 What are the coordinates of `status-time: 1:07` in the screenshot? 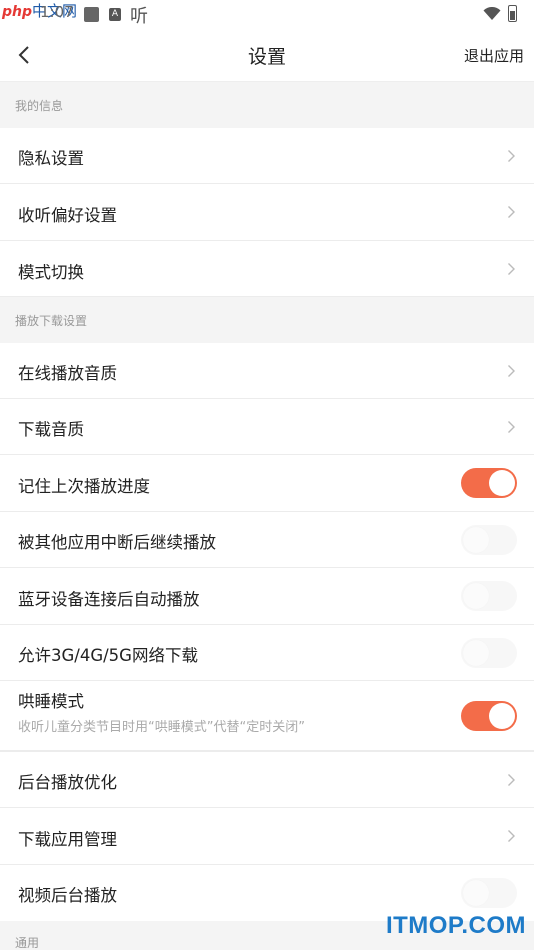 It's located at (57, 12).